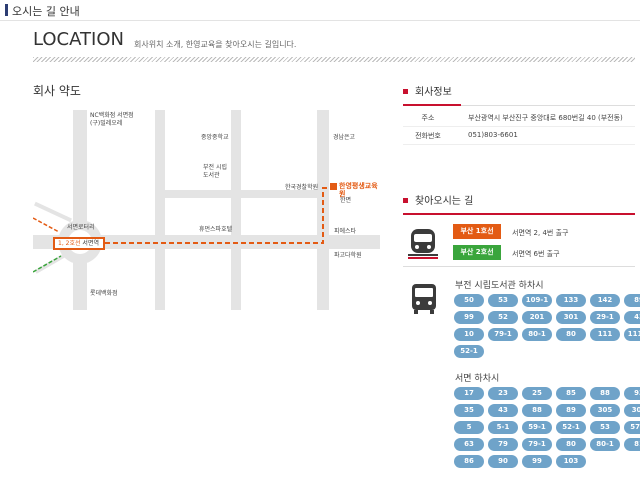 Image resolution: width=640 pixels, height=493 pixels. What do you see at coordinates (605, 334) in the screenshot?
I see `bus-route-pill: 111` at bounding box center [605, 334].